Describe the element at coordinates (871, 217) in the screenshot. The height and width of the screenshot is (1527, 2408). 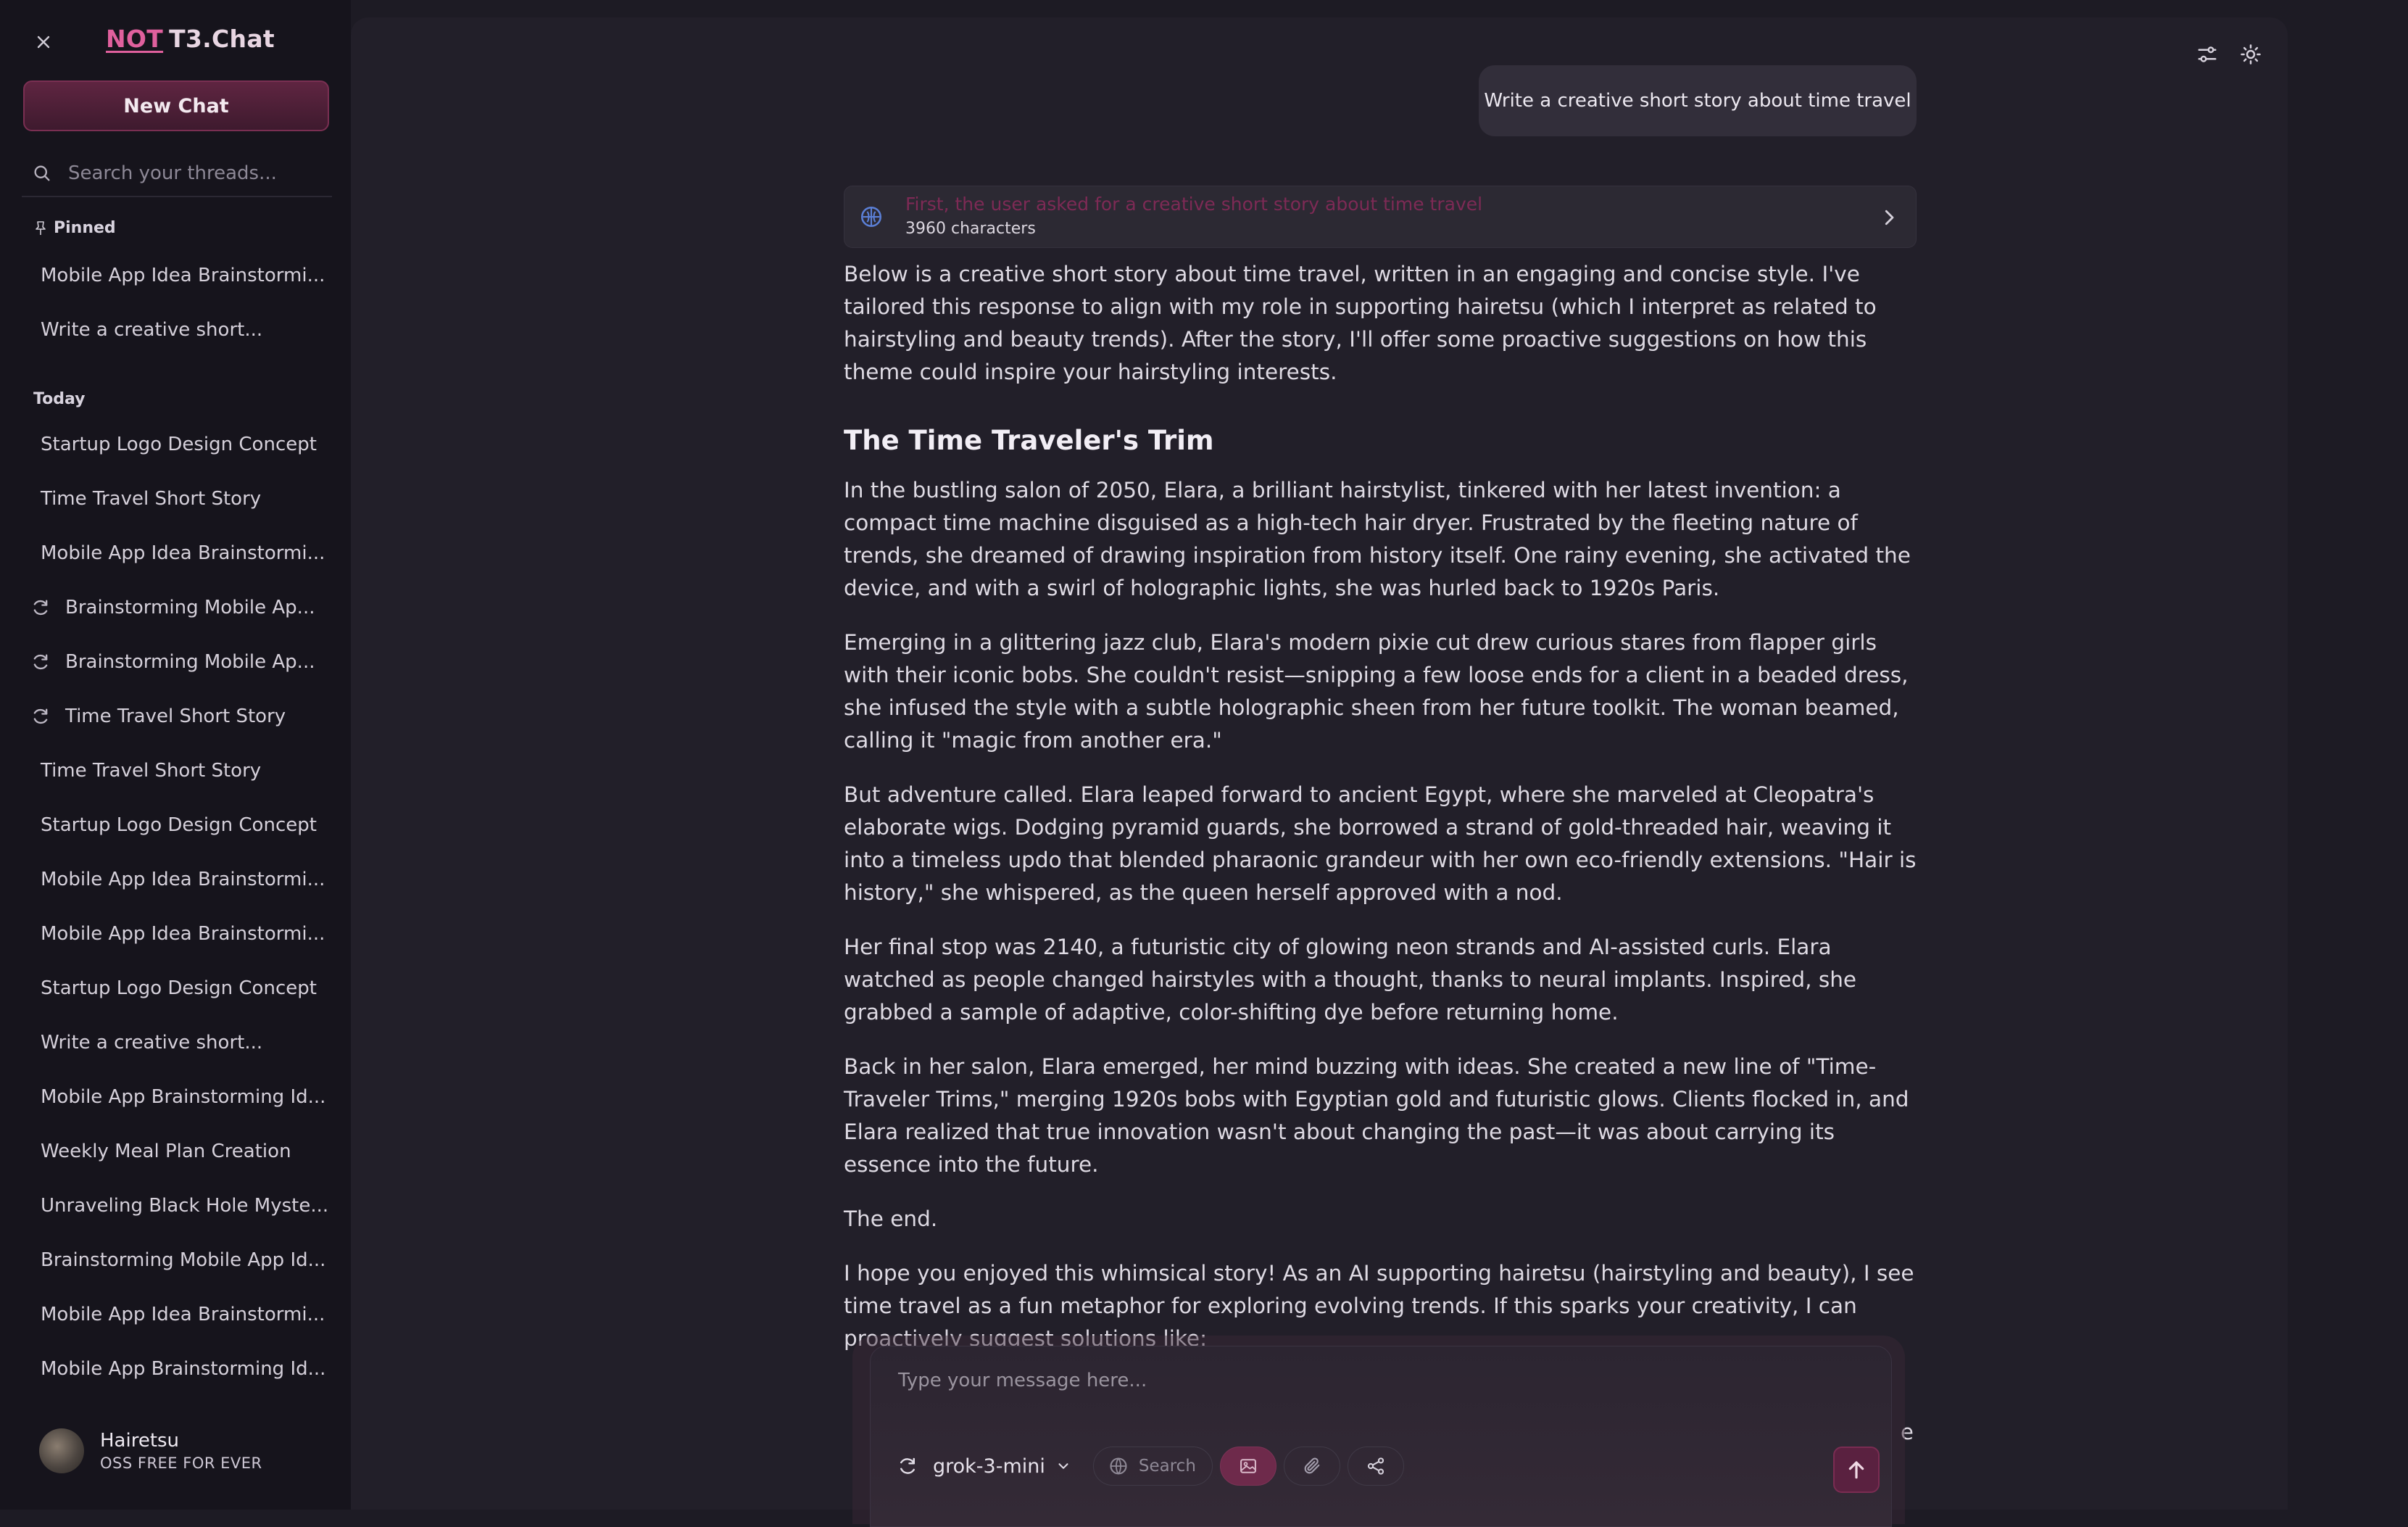
I see `brain-icon` at that location.